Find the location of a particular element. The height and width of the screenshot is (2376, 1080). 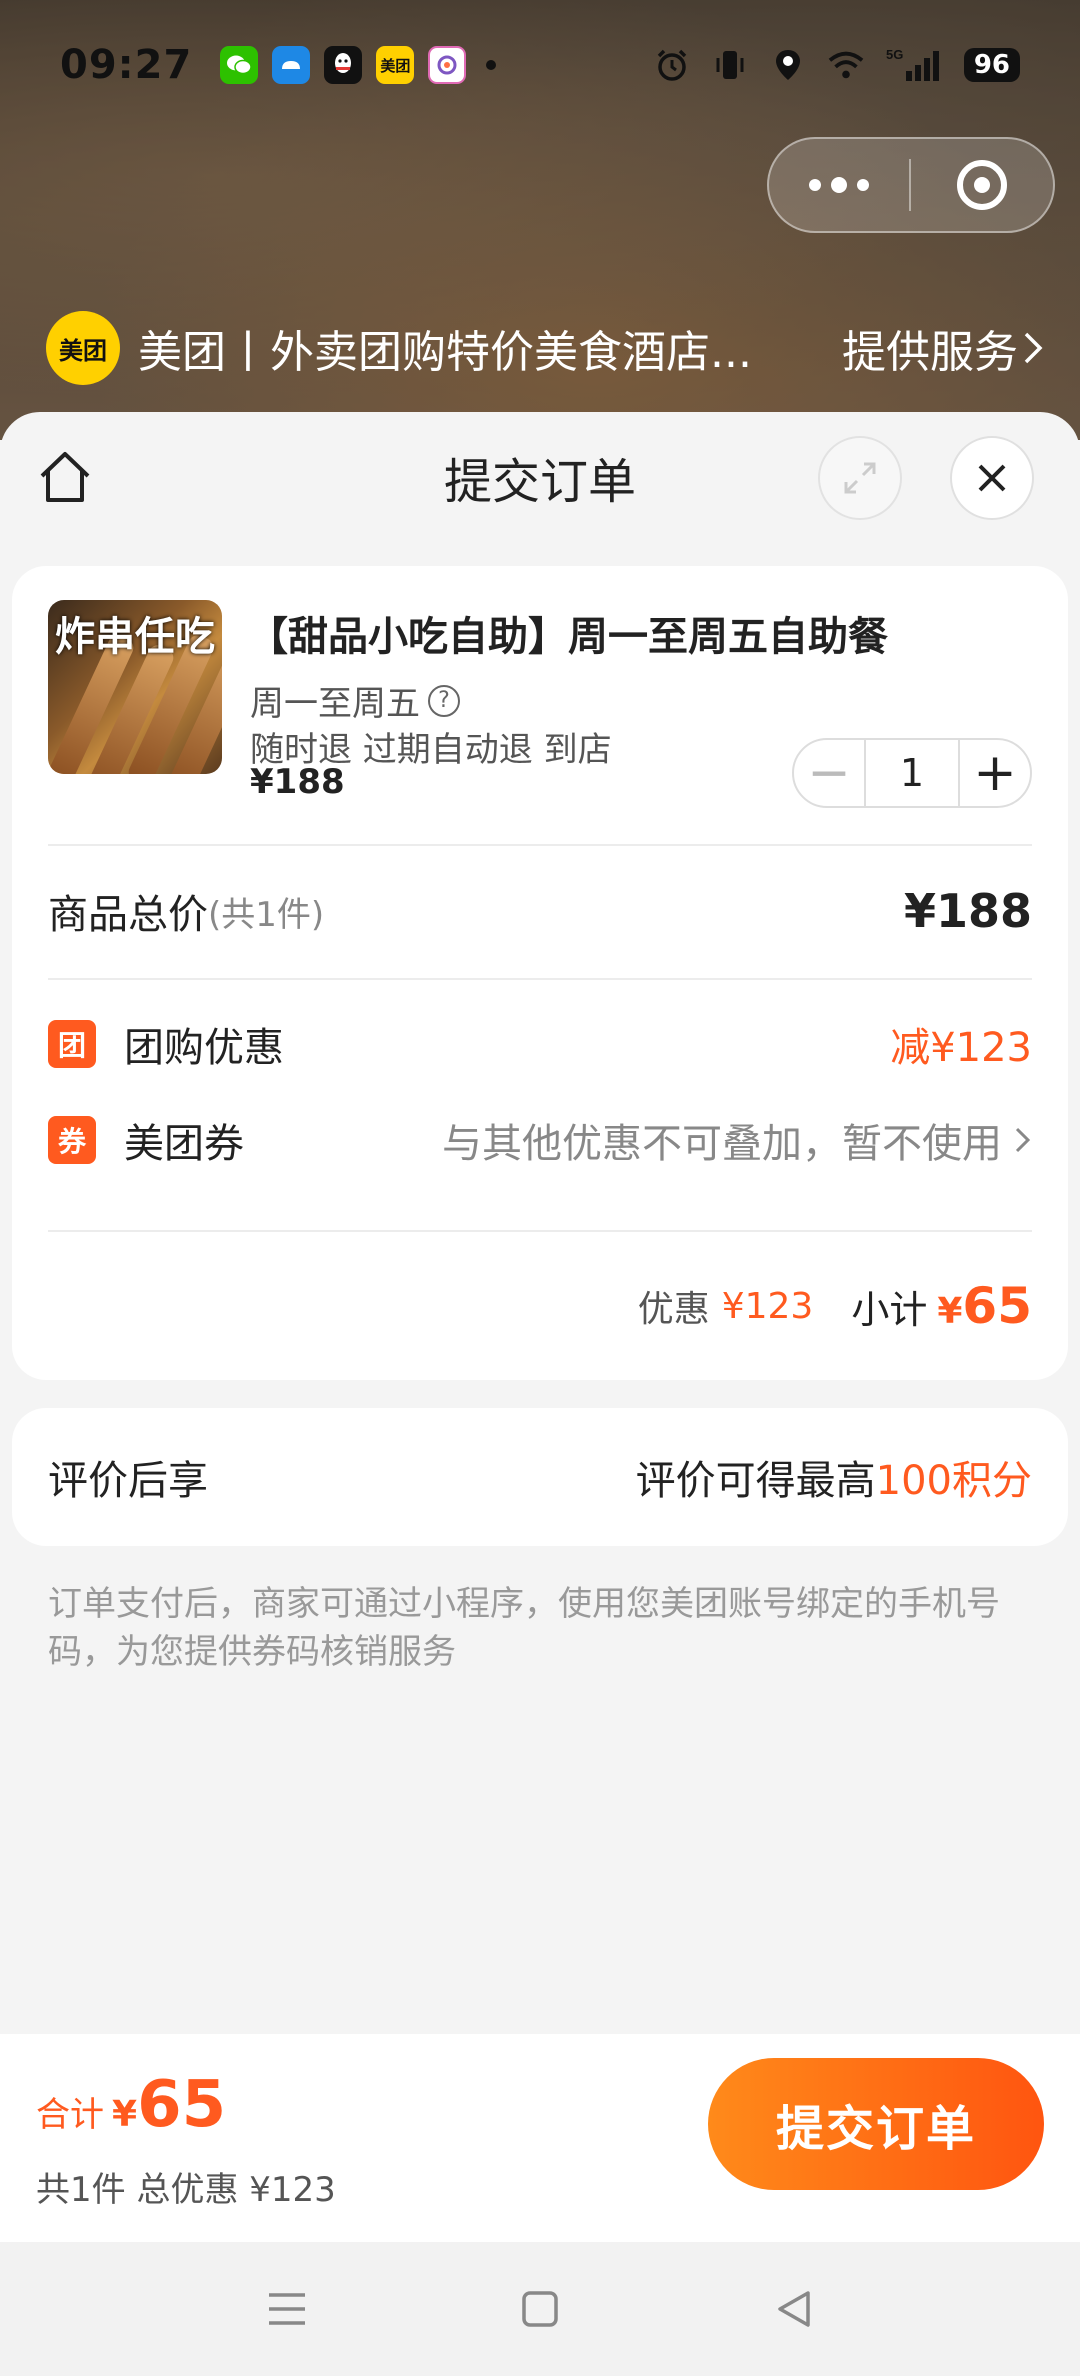

discount-value: ¥123 is located at coordinates (767, 1306).